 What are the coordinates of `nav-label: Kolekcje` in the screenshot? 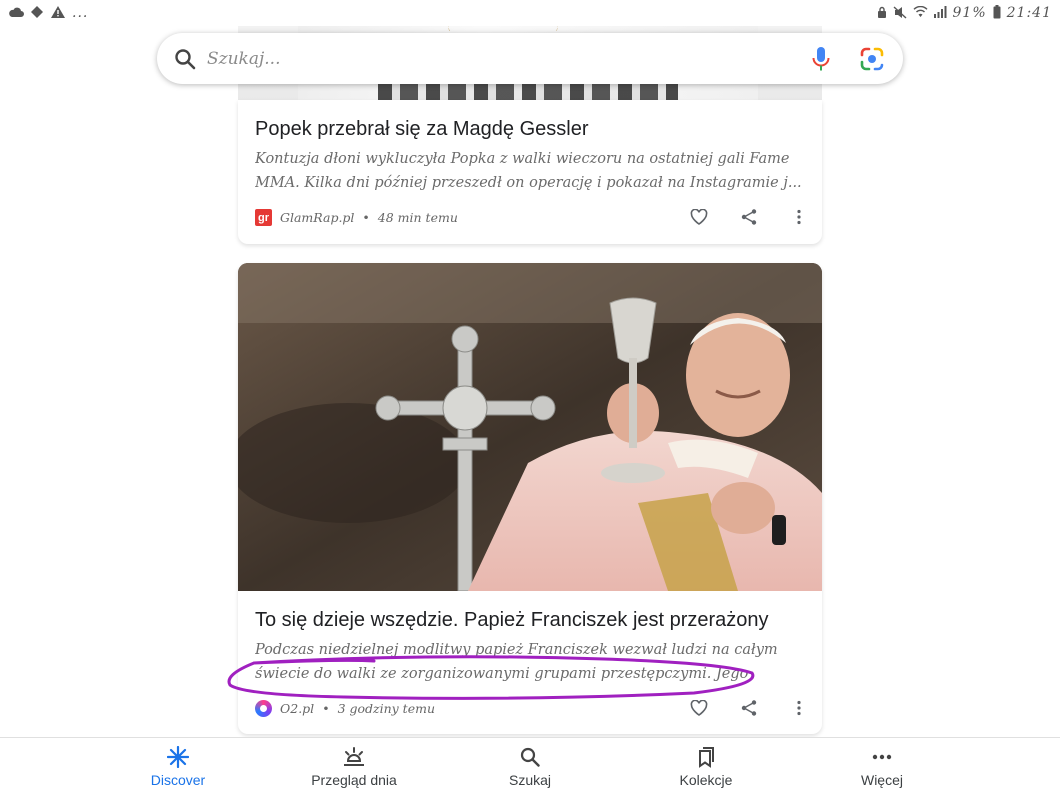 It's located at (706, 780).